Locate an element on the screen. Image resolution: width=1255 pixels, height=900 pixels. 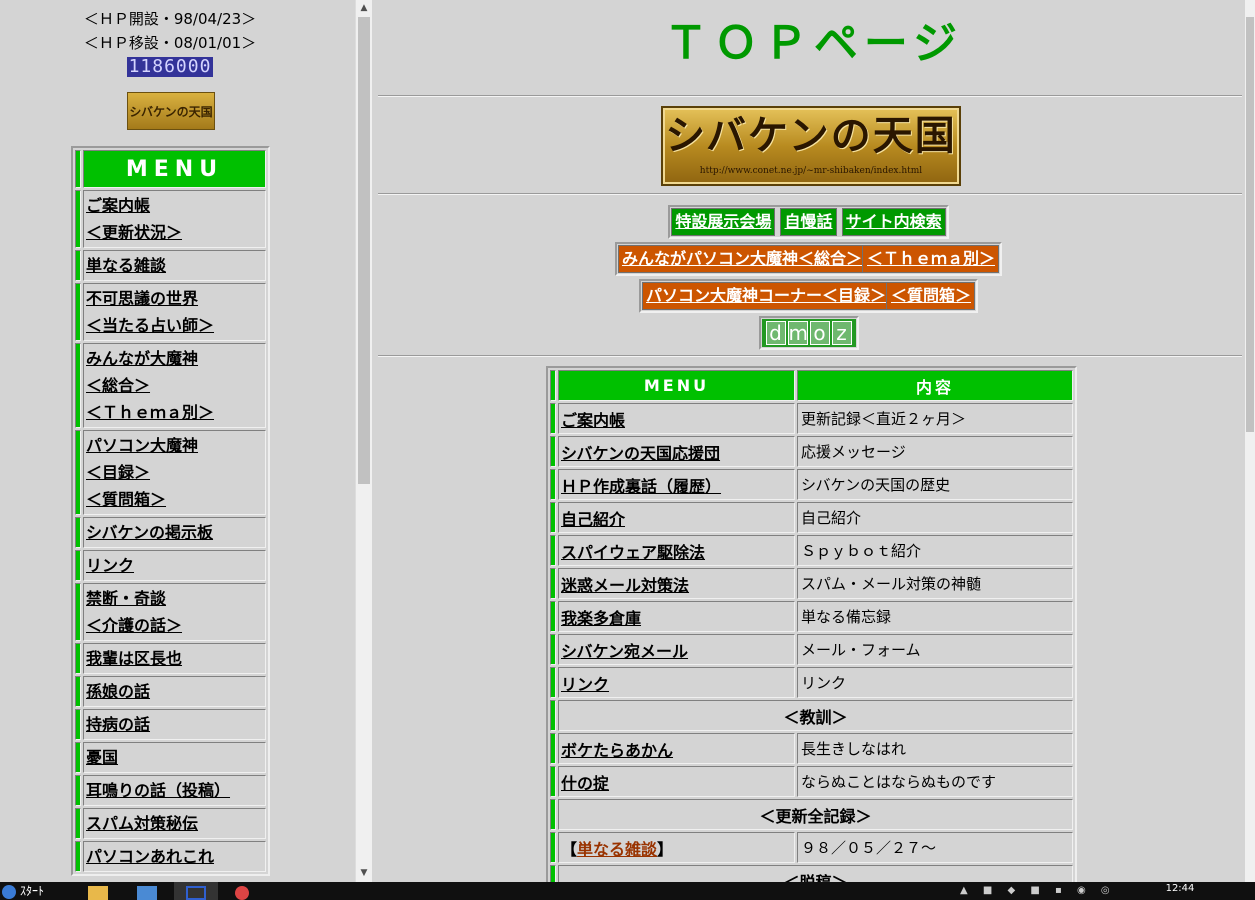
sidebar-item: 不可思議の世界 ＜当たる占い師＞ is located at coordinates (170, 312).